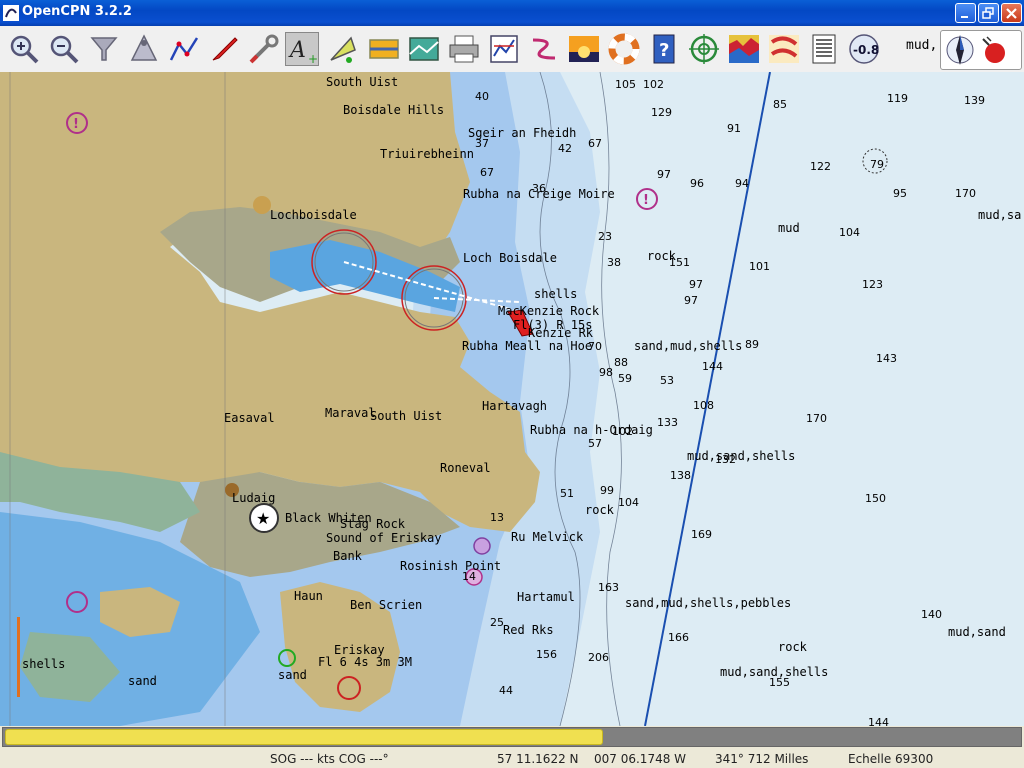 The height and width of the screenshot is (768, 1024). What do you see at coordinates (584, 49) in the screenshot?
I see `sunset-icon` at bounding box center [584, 49].